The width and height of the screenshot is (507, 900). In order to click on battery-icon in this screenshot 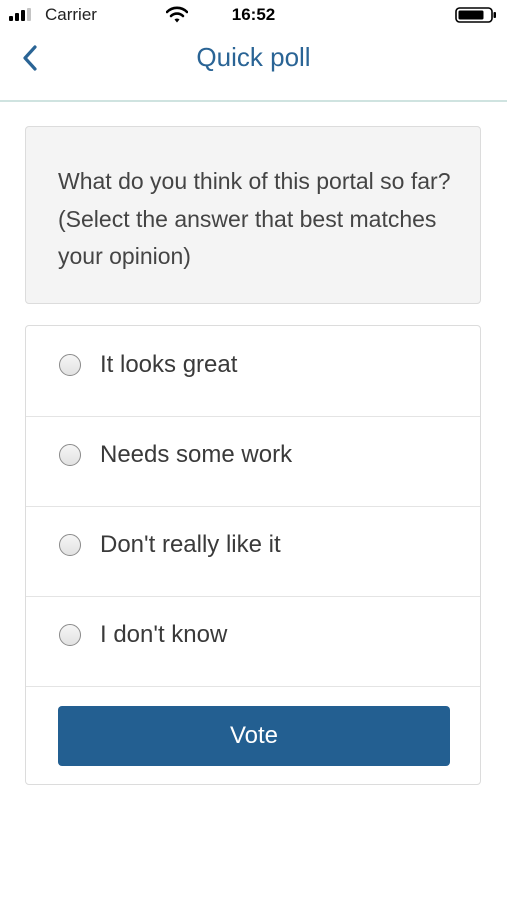, I will do `click(475, 15)`.